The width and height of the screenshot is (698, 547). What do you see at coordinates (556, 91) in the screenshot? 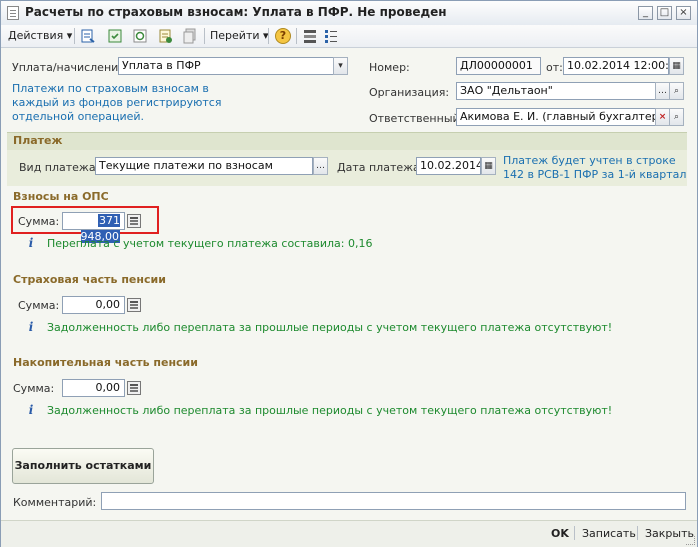
I see `organization-field: ЗАО "Дельтаон"` at bounding box center [556, 91].